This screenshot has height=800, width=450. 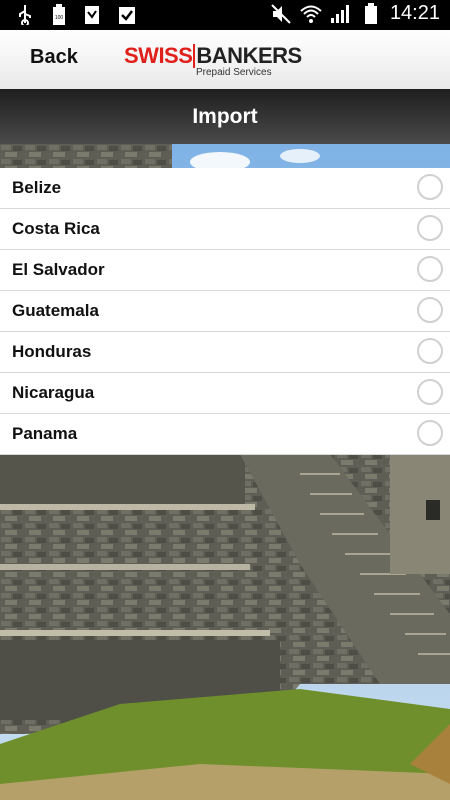 What do you see at coordinates (52, 351) in the screenshot?
I see `country-label: Honduras` at bounding box center [52, 351].